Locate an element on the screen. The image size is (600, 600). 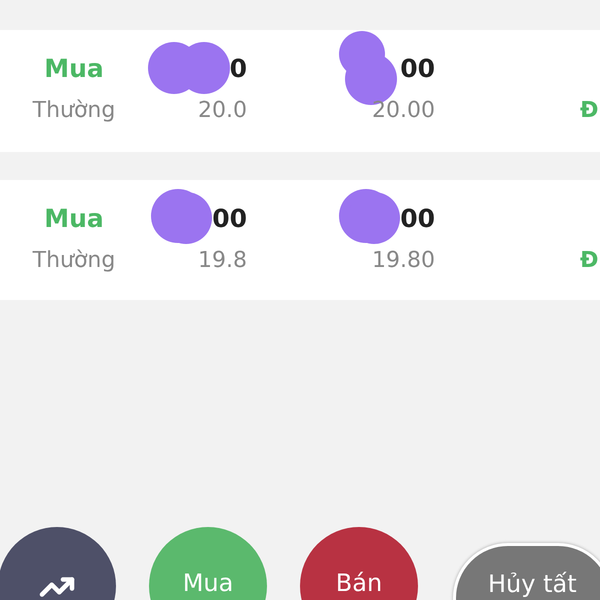
order-quantity: 0 is located at coordinates (238, 68).